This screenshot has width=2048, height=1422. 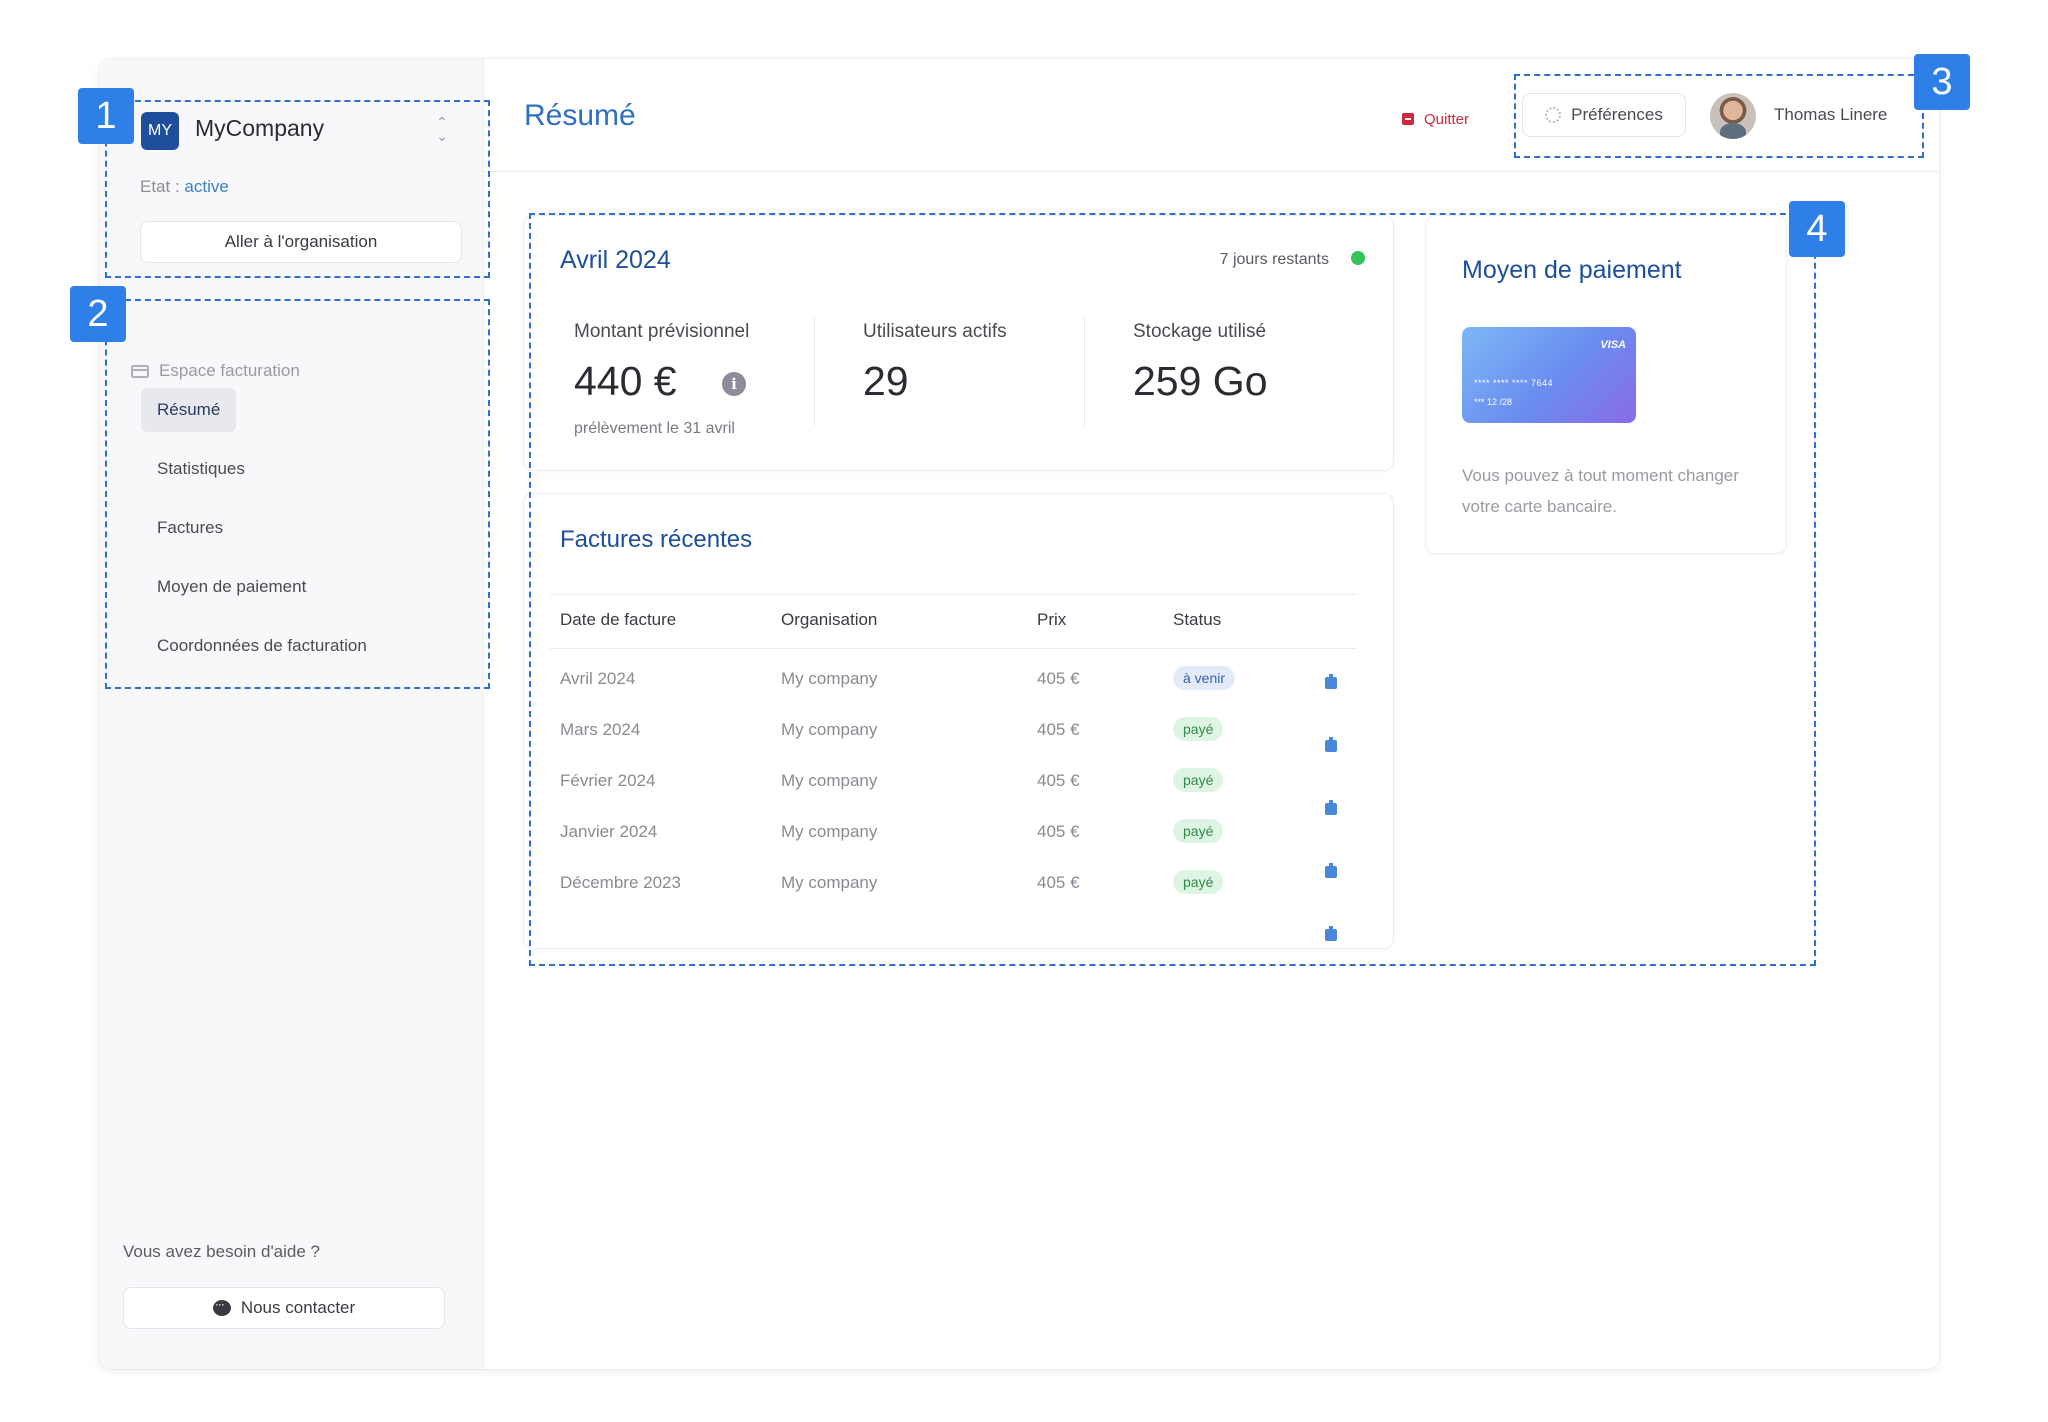 I want to click on quit-icon, so click(x=1408, y=119).